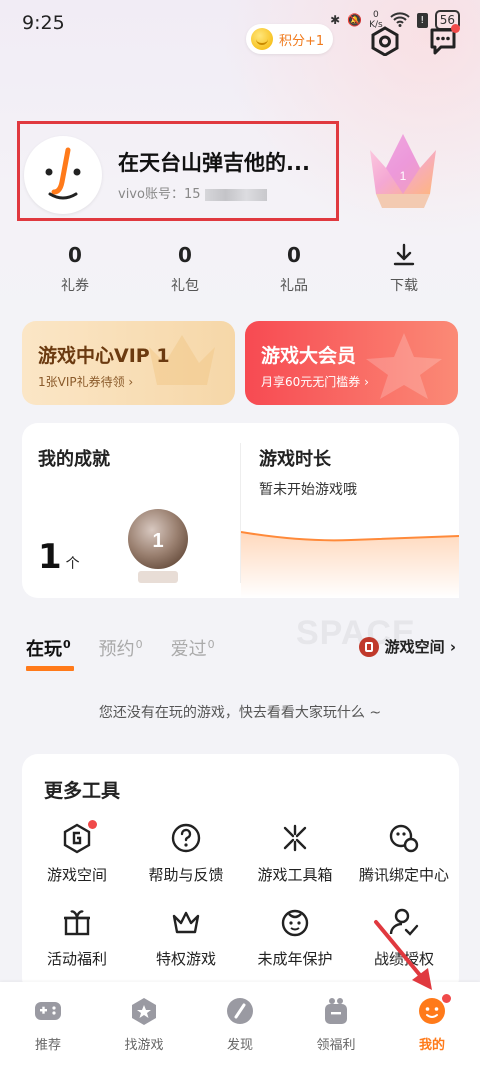  I want to click on vip-crown-icon: 1, so click(403, 170).